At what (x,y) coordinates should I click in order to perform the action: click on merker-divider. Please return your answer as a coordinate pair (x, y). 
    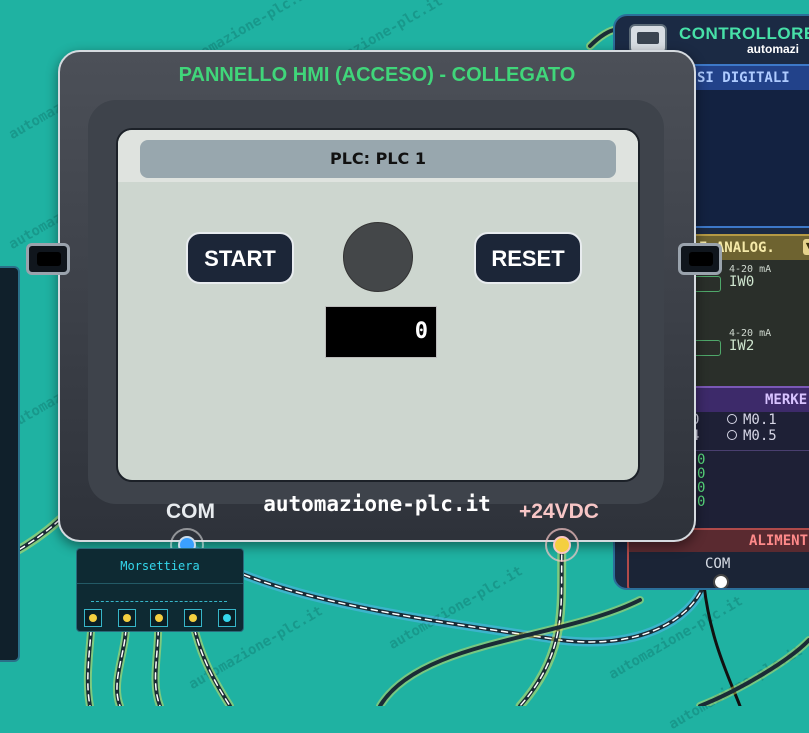
    Looking at the image, I should click on (749, 450).